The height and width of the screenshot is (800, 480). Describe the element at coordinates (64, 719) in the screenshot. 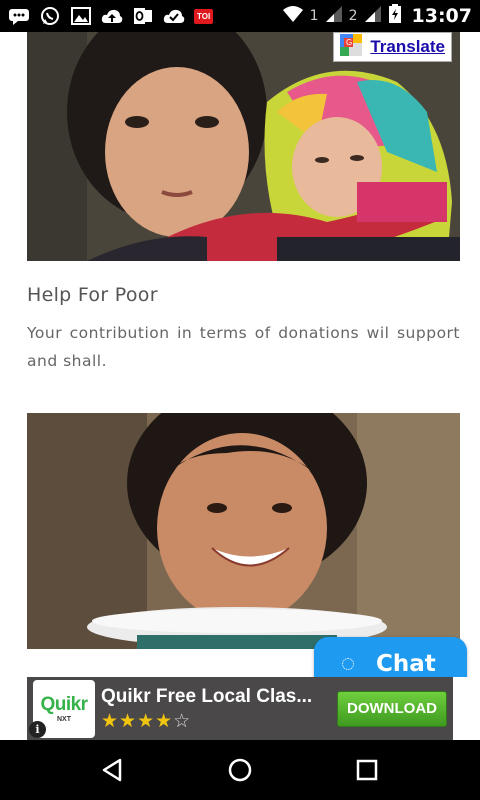

I see `ad-logo-sub: NXT` at that location.